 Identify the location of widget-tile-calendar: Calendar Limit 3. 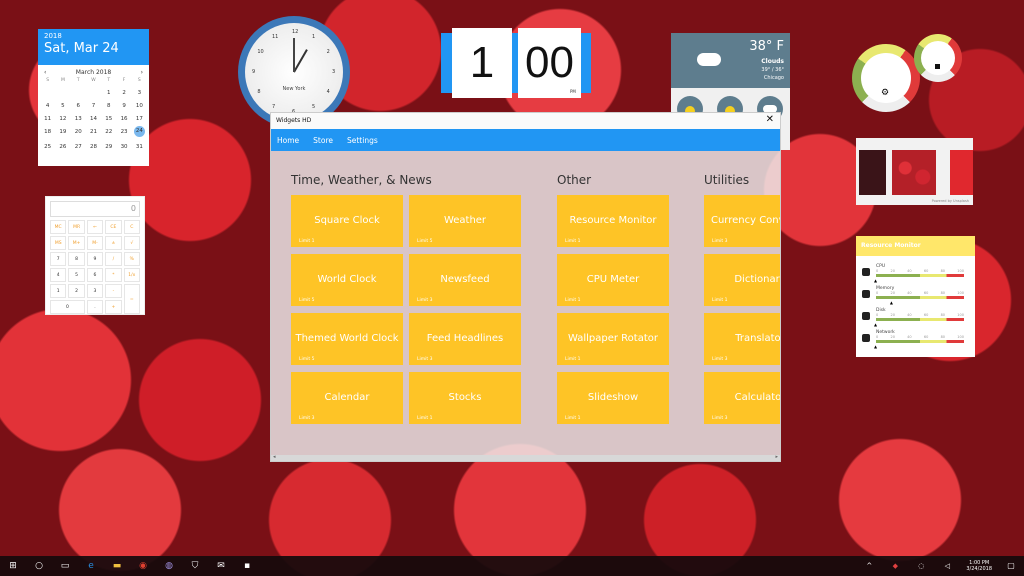
(347, 398).